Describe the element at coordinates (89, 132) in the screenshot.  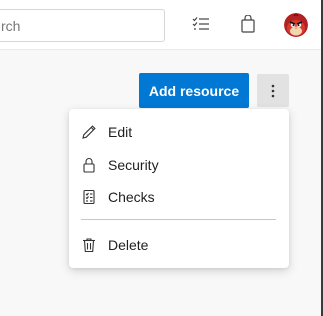
I see `pencil-icon` at that location.